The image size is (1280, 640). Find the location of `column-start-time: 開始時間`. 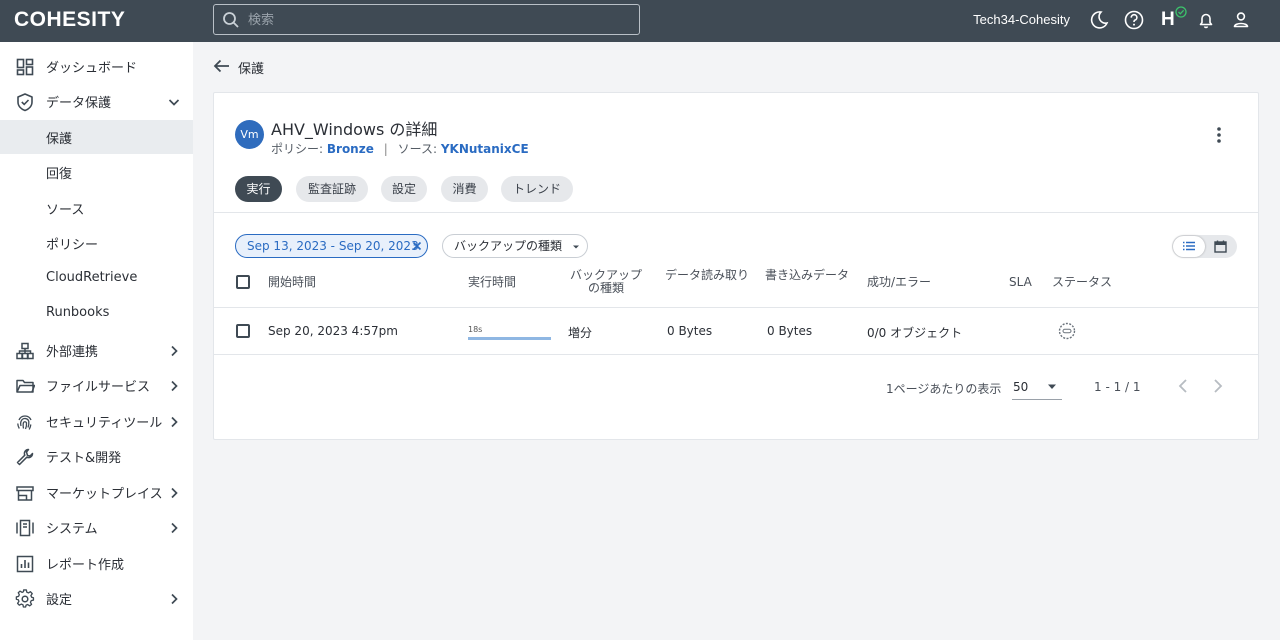

column-start-time: 開始時間 is located at coordinates (292, 282).